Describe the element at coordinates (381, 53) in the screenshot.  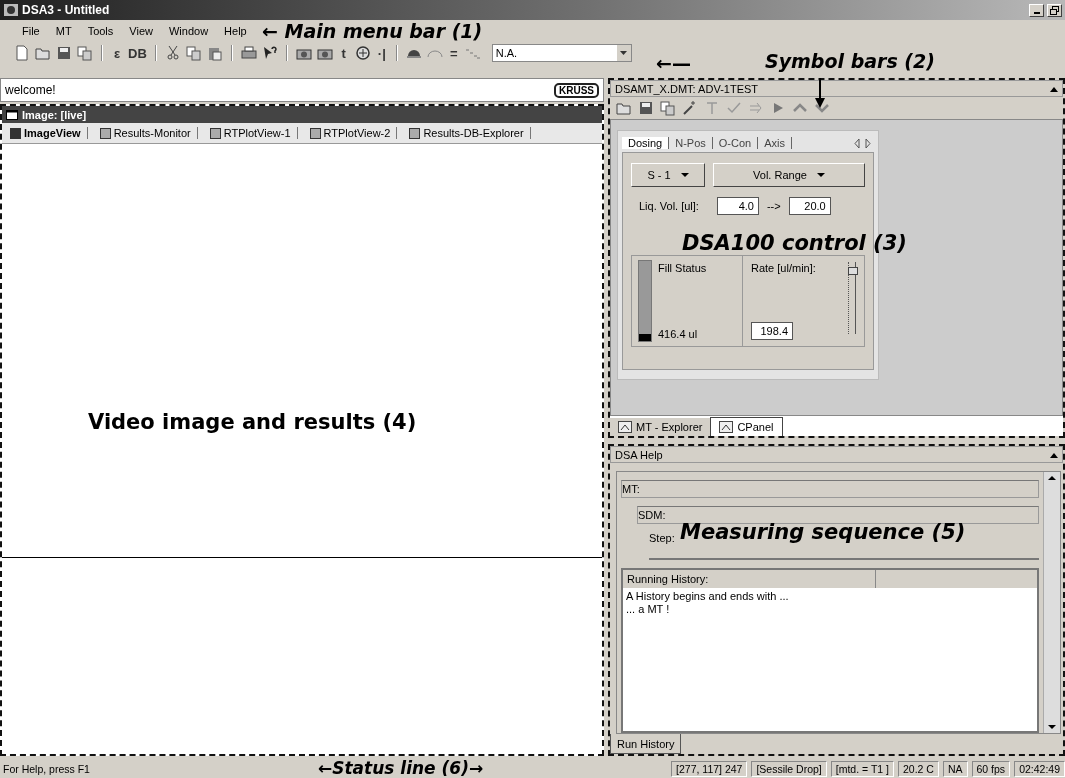
I see `toolbar-symbol: ·|` at that location.